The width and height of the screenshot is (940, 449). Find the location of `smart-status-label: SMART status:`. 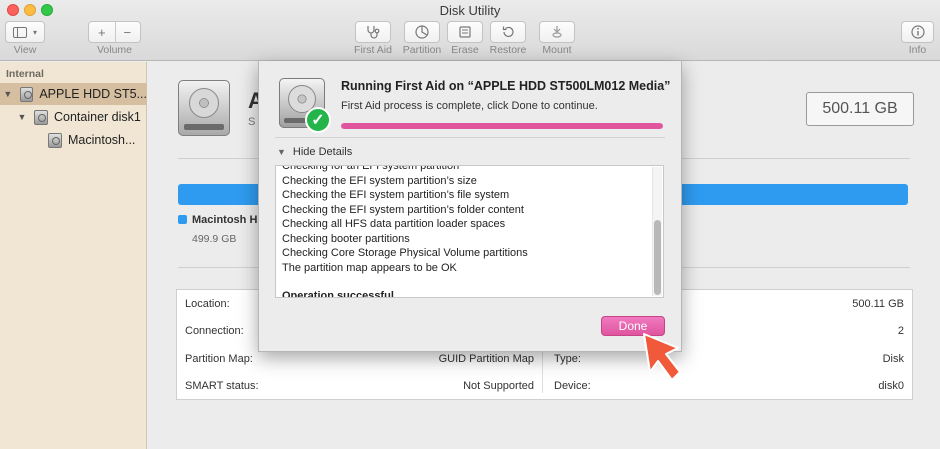

smart-status-label: SMART status: is located at coordinates (222, 386).